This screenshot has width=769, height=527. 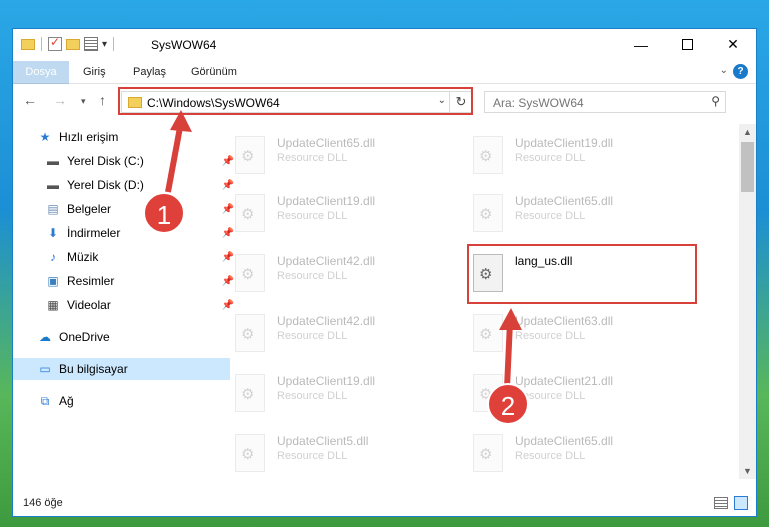 I want to click on arrow-1-shaft, so click(x=174, y=157).